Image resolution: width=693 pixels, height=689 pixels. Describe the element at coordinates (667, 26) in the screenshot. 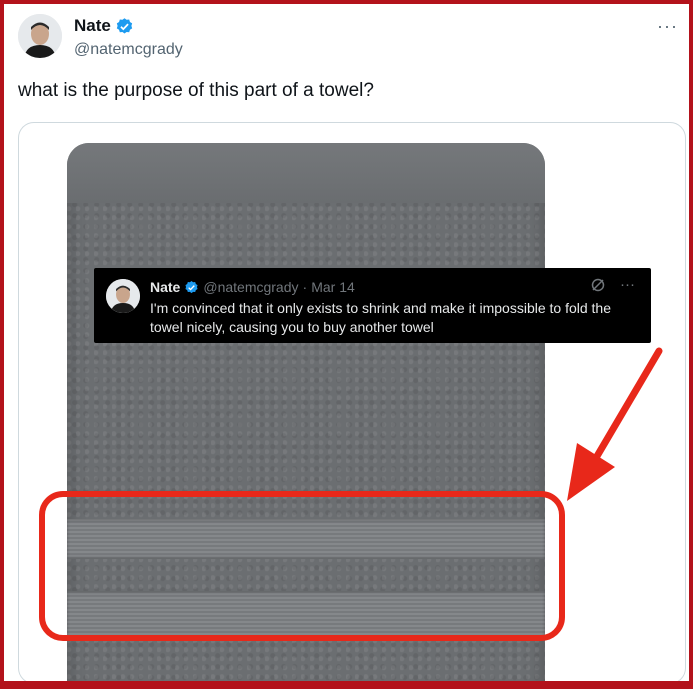

I see `more-horizontal-icon: ···` at that location.